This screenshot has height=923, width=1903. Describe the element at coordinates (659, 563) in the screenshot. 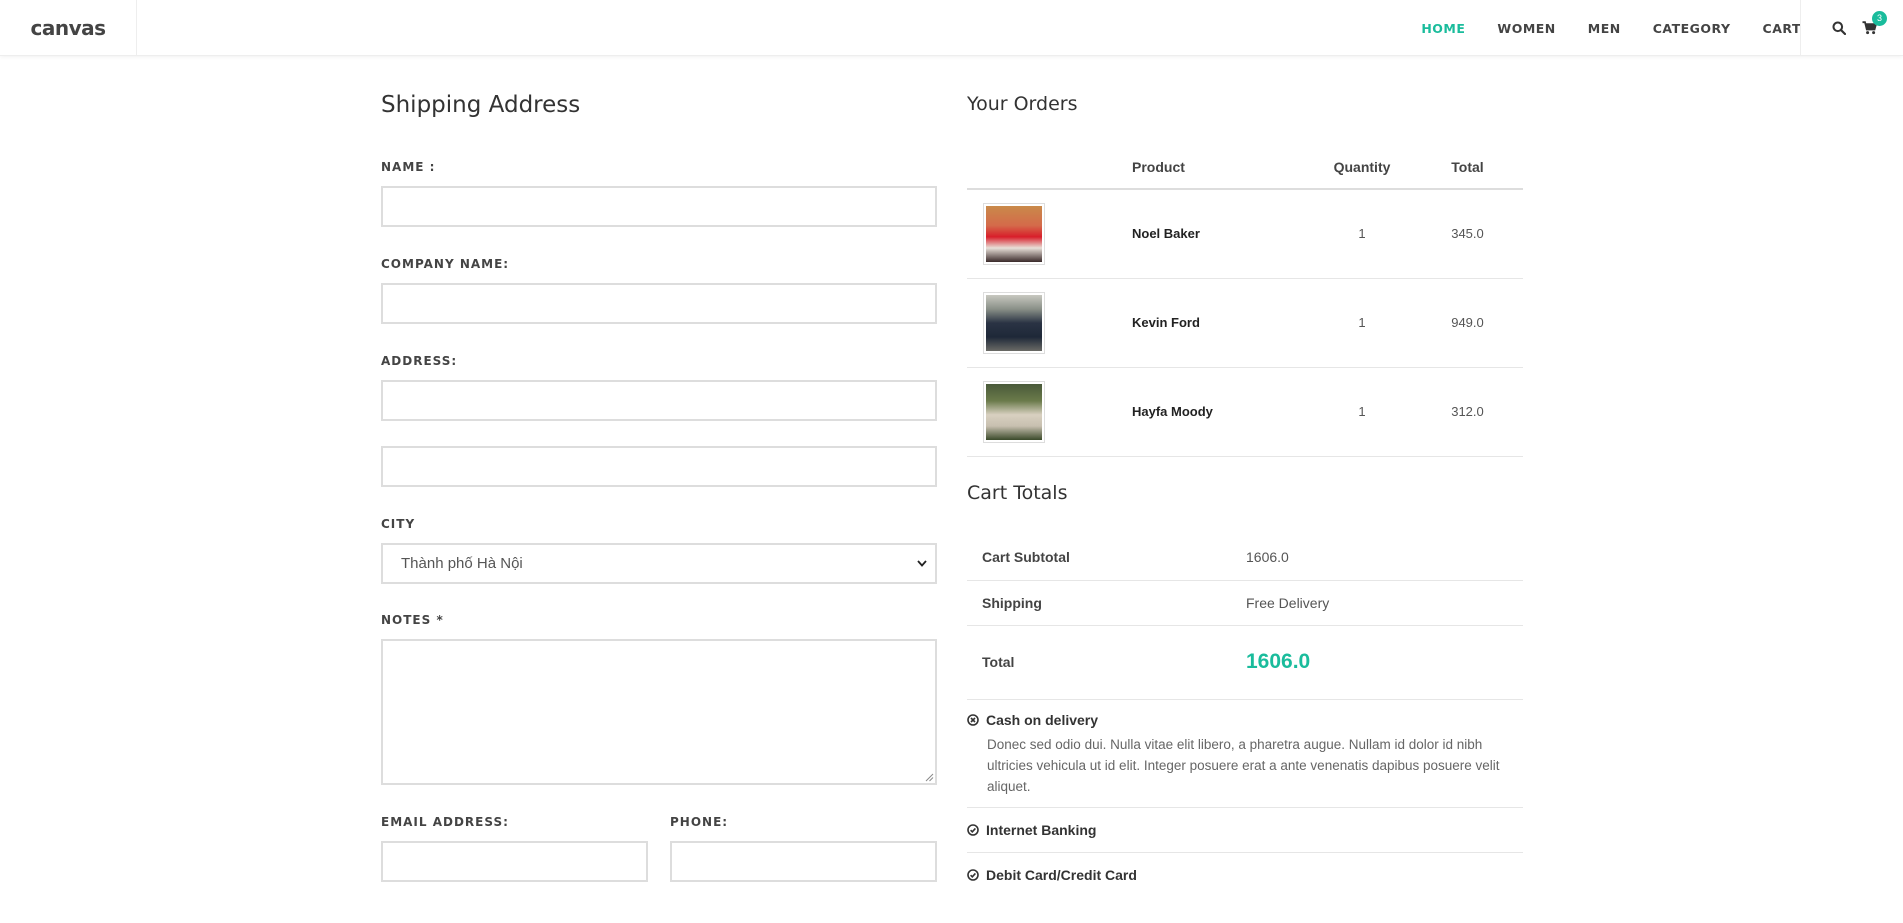

I see `city-select: Thành phố Hà Nội` at that location.